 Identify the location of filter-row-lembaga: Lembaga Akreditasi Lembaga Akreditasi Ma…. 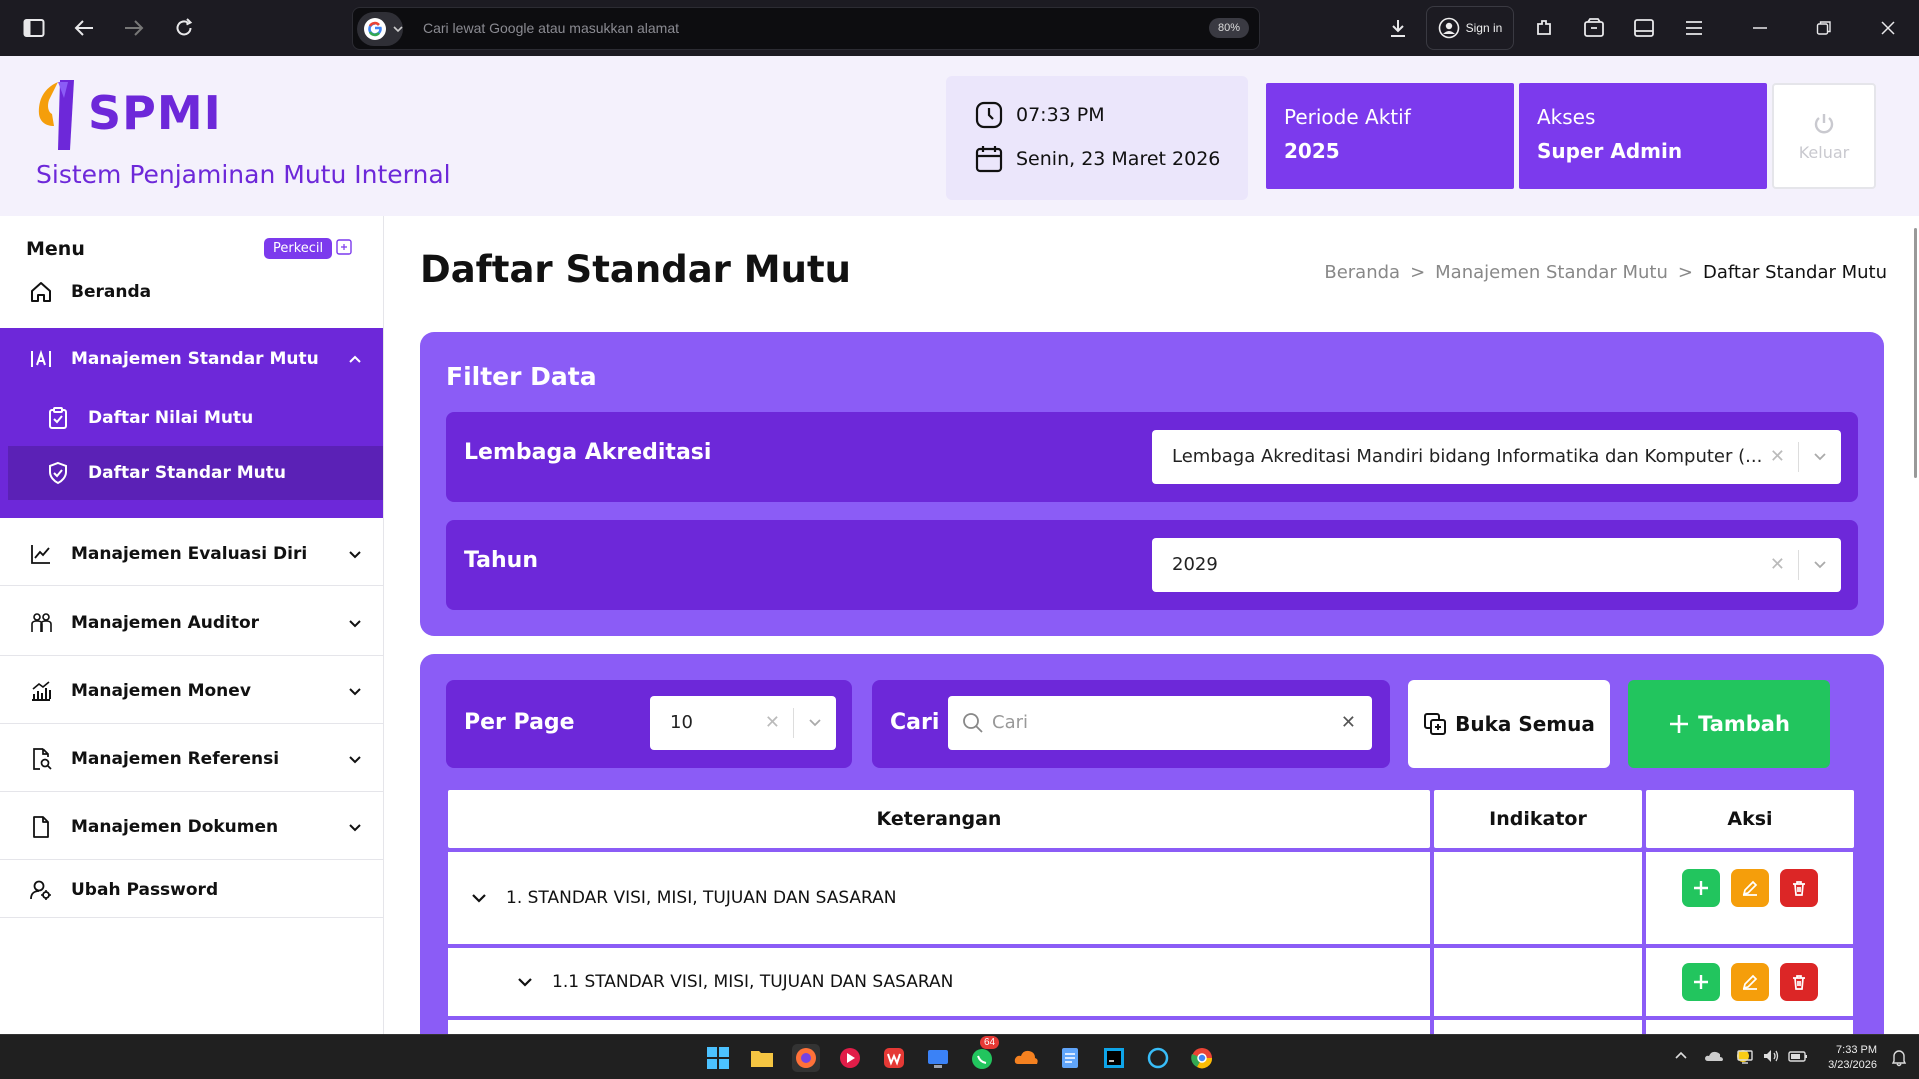
(1152, 457).